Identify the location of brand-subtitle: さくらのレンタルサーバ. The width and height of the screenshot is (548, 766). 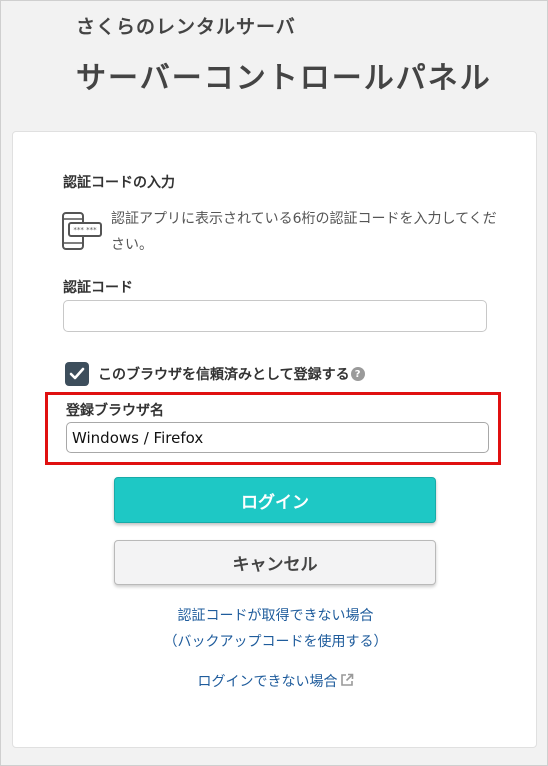
(186, 27).